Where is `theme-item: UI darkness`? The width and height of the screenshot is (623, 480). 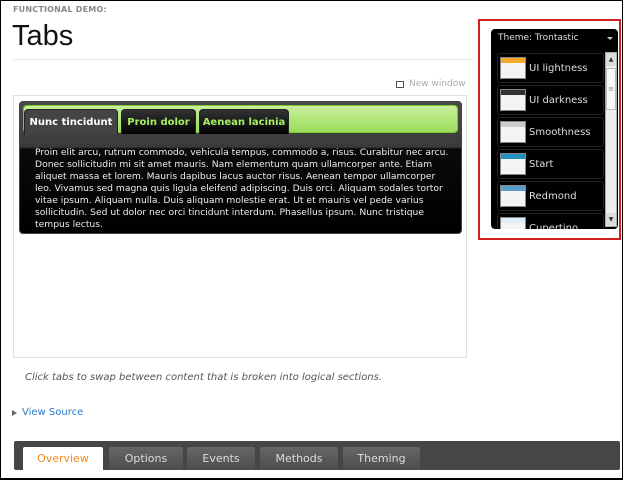 theme-item: UI darkness is located at coordinates (550, 100).